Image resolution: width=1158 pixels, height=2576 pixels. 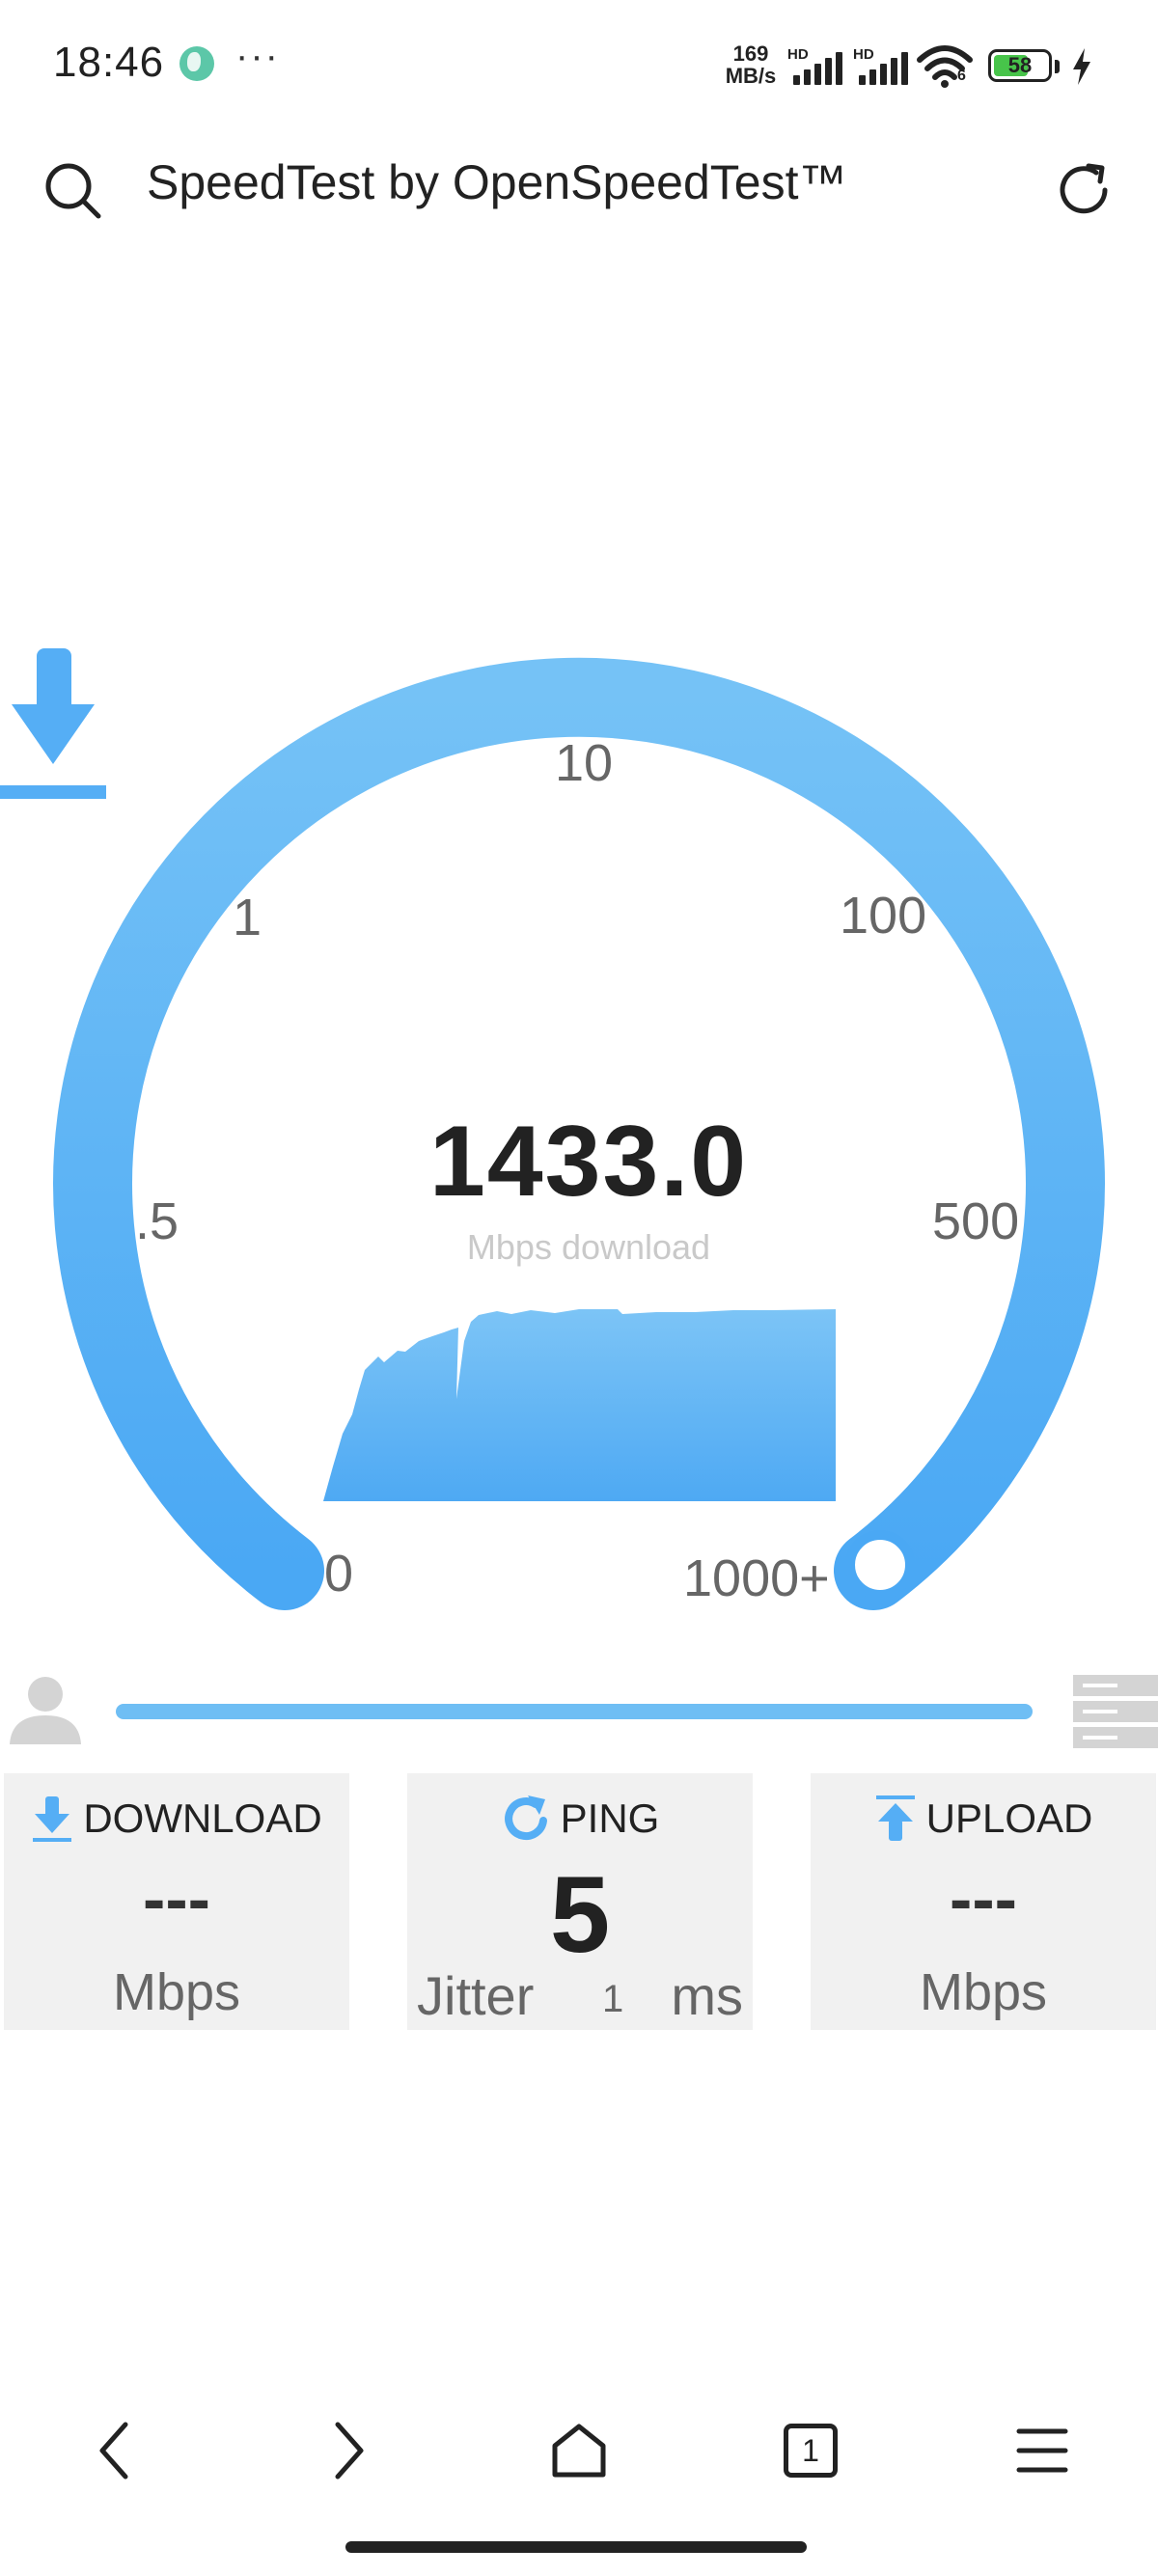 I want to click on battery-icon: 58, so click(x=1020, y=65).